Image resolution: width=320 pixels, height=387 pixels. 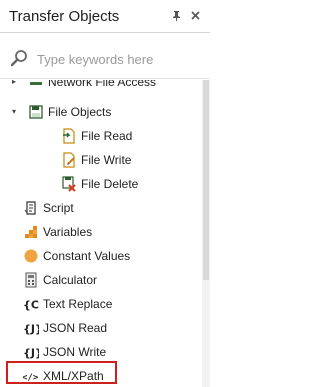 What do you see at coordinates (61, 372) in the screenshot?
I see `highlight-box` at bounding box center [61, 372].